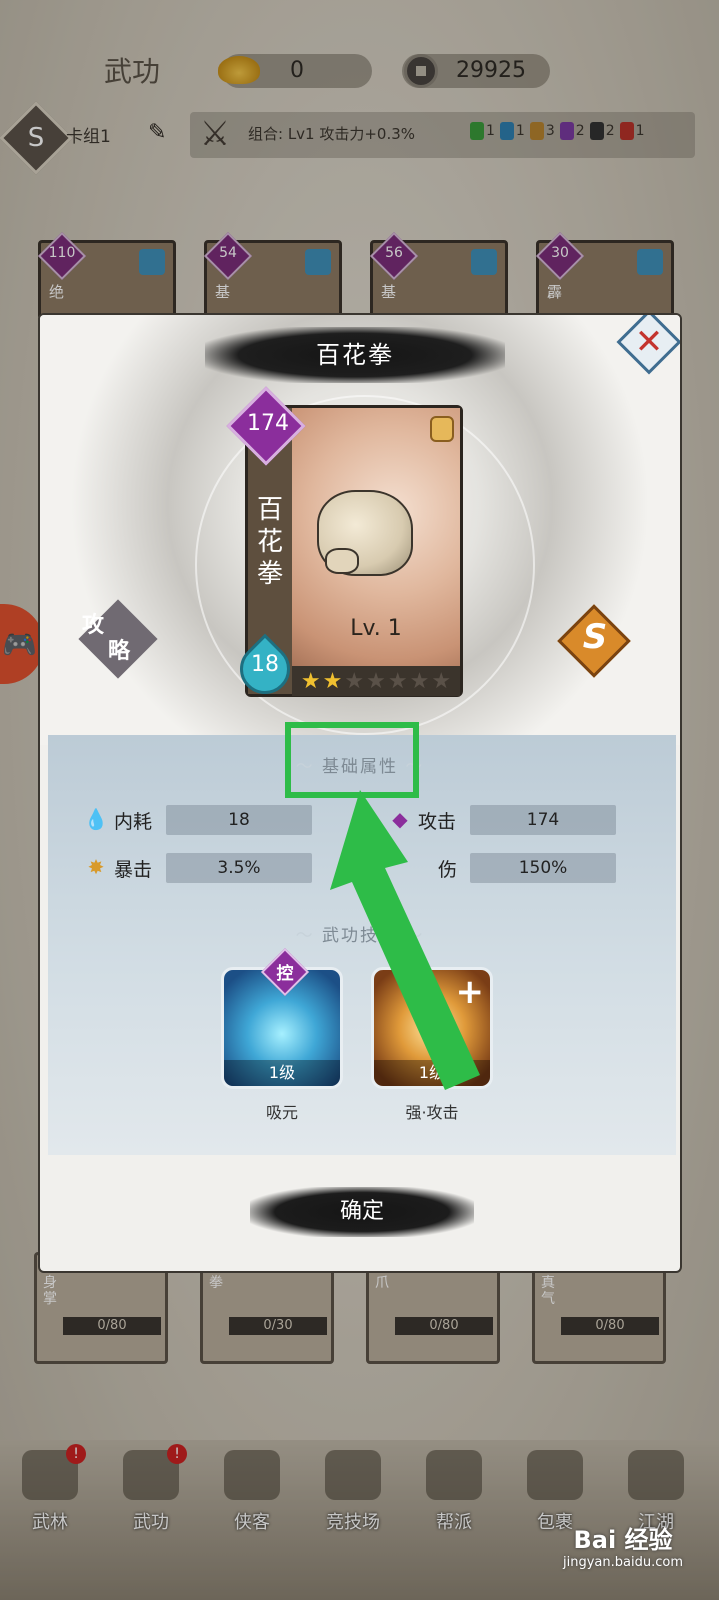 This screenshot has width=719, height=1600. I want to click on skill-name: 吸元, so click(281, 1112).